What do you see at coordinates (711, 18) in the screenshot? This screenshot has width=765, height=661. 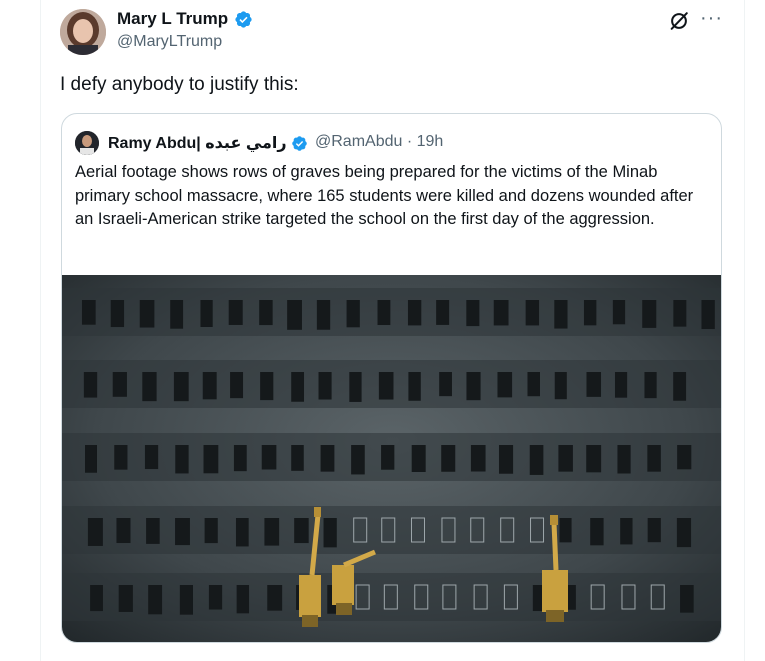 I see `more-icon: ···` at bounding box center [711, 18].